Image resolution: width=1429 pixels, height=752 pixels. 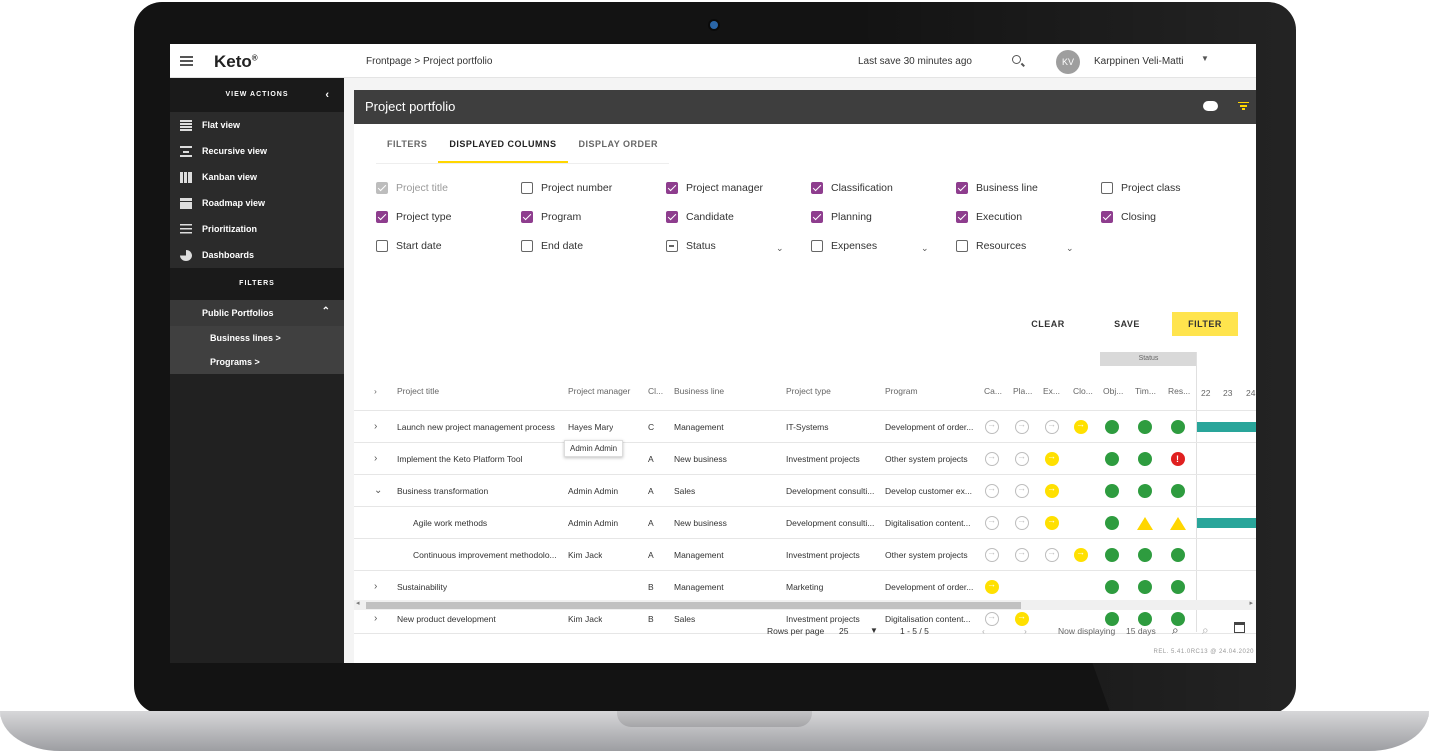 What do you see at coordinates (1251, 603) in the screenshot?
I see `scroll-right-icon: ▸` at bounding box center [1251, 603].